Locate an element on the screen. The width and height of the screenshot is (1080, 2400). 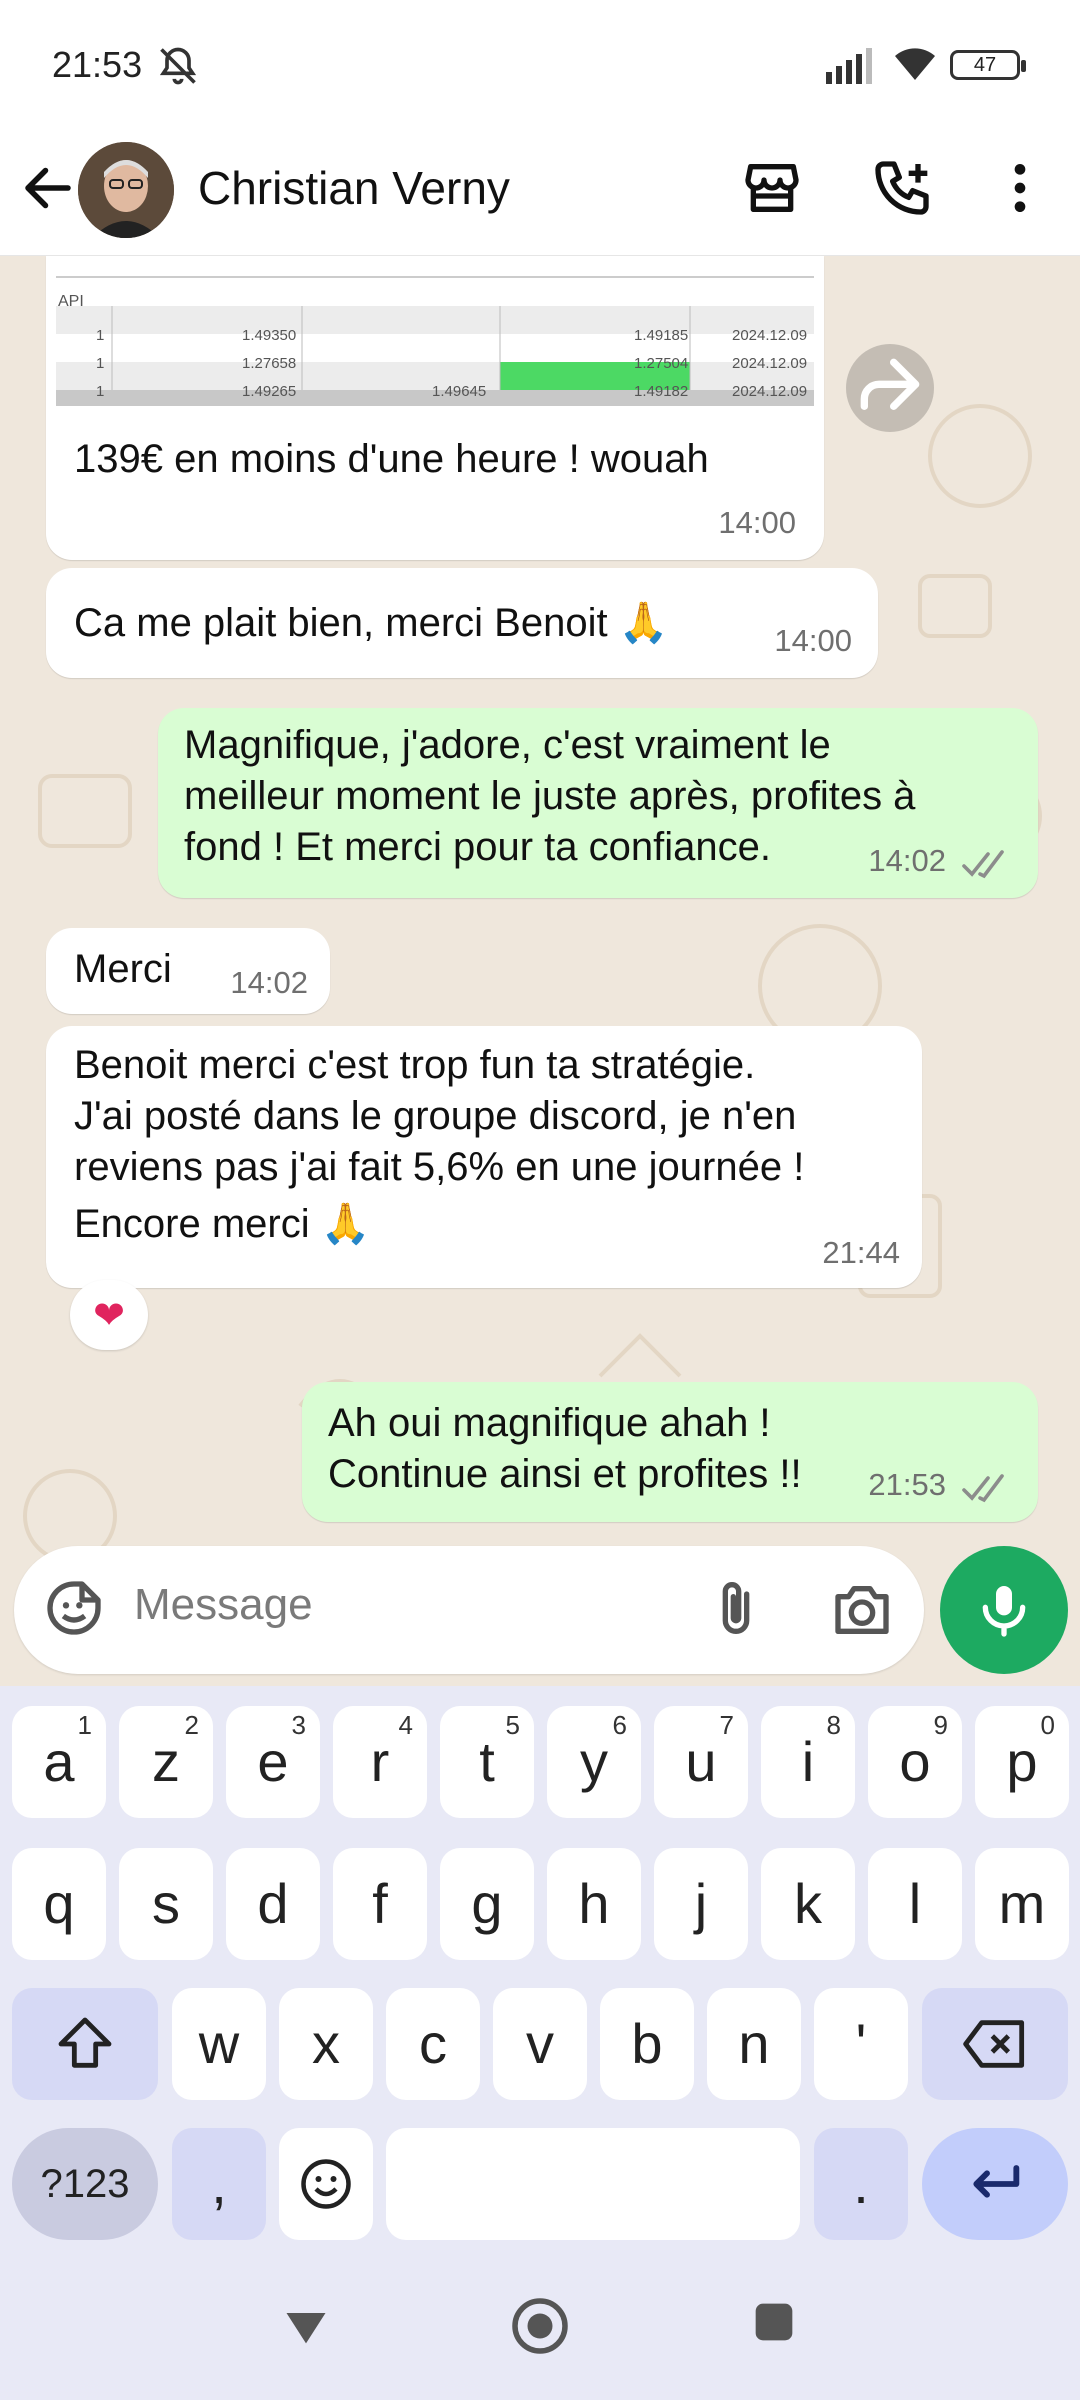
message-line: Ah oui magnifique ahah ! is located at coordinates (549, 1423).